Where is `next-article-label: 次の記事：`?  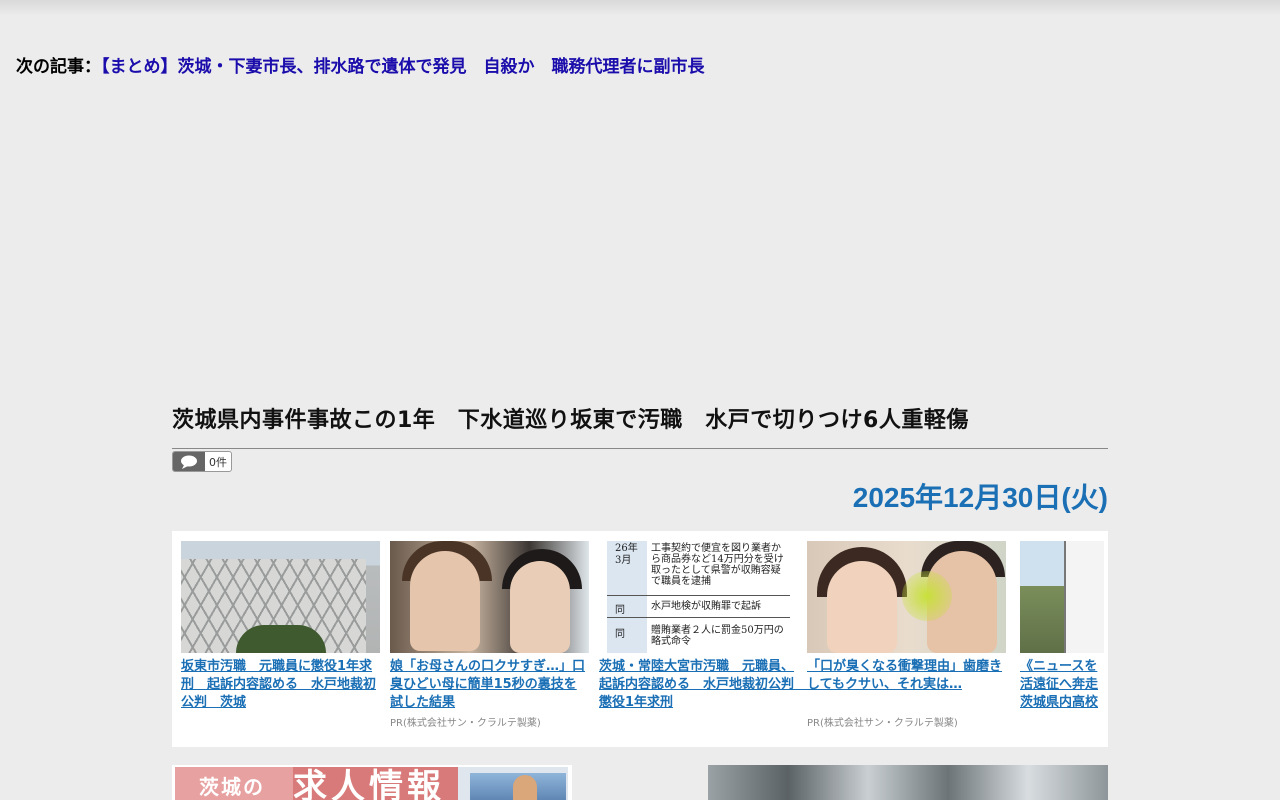 next-article-label: 次の記事： is located at coordinates (58, 67).